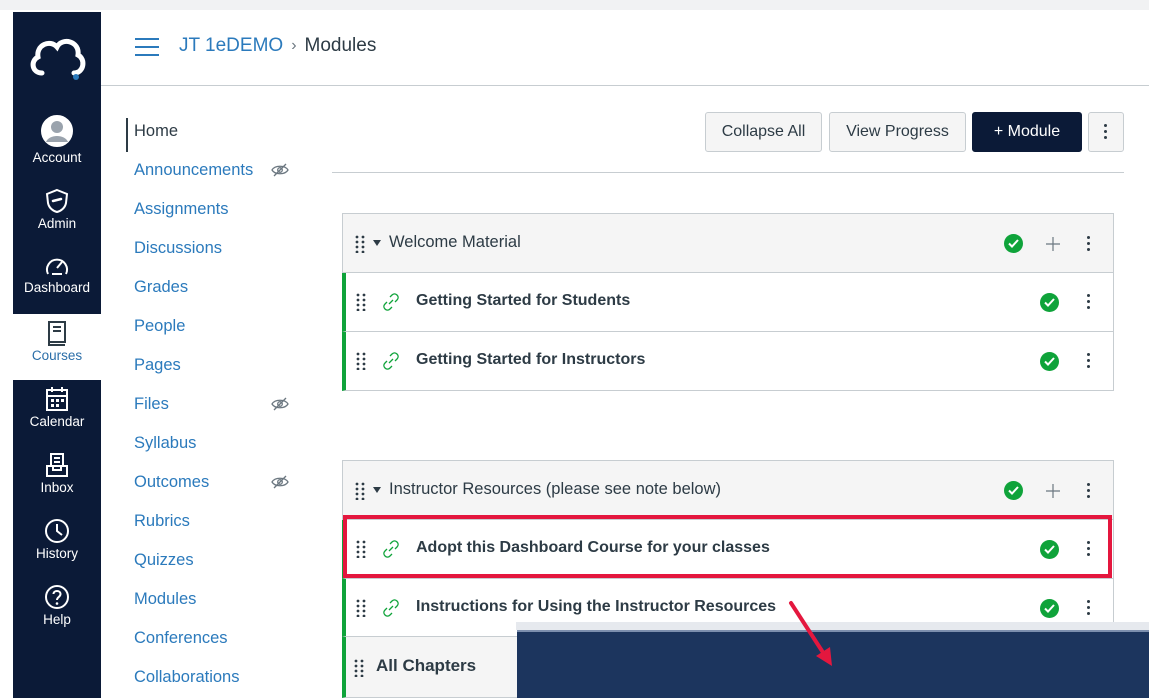  What do you see at coordinates (165, 443) in the screenshot?
I see `course-nav-syllabus: Syllabus` at bounding box center [165, 443].